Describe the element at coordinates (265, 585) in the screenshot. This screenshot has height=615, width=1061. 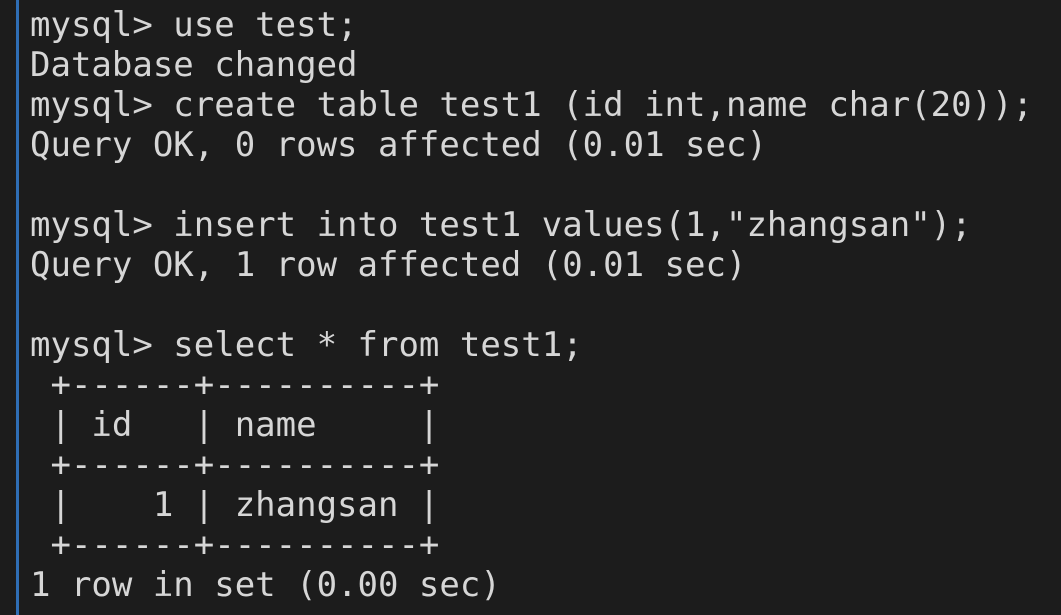
I see `console-line: 1 row in set (0.00 sec)` at that location.